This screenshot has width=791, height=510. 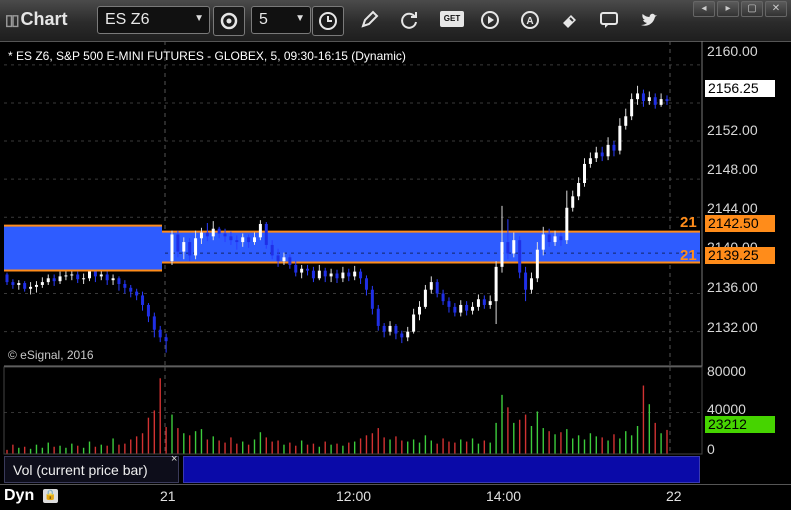 I want to click on volume-legend: Vol (current price bar), so click(x=91, y=469).